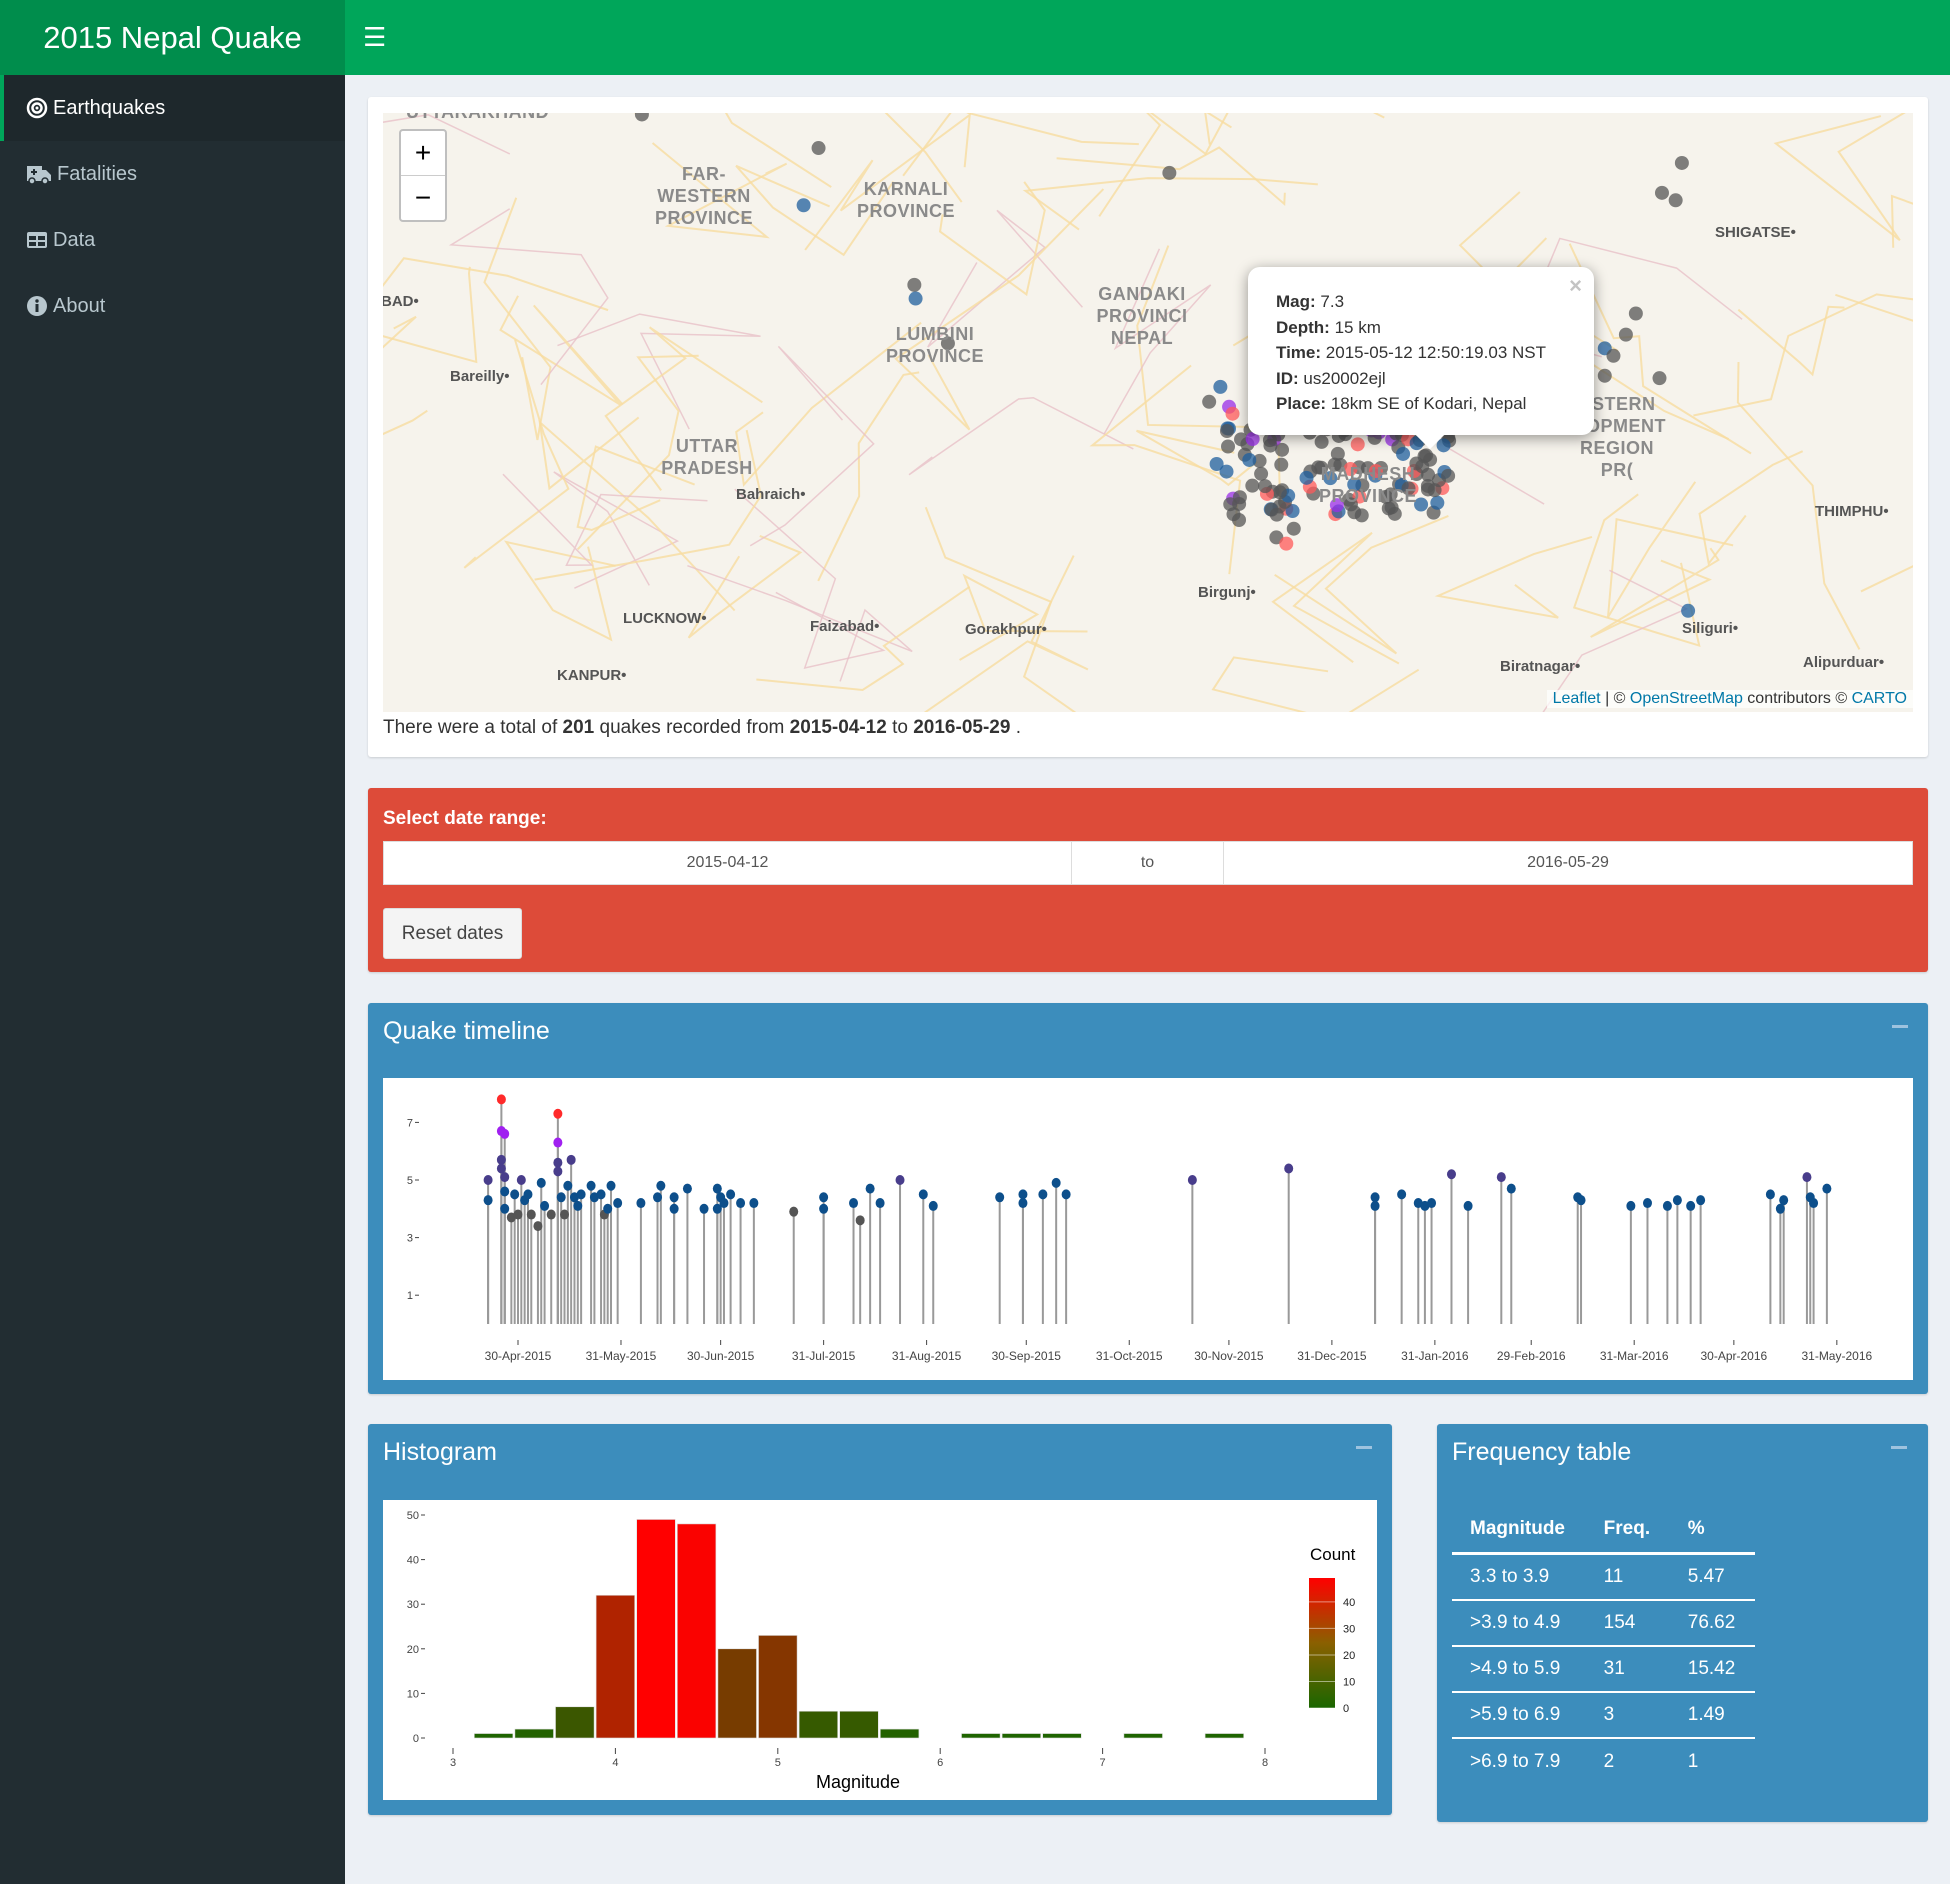 The image size is (1950, 1884). What do you see at coordinates (1693, 1761) in the screenshot?
I see `table-cell: 1` at bounding box center [1693, 1761].